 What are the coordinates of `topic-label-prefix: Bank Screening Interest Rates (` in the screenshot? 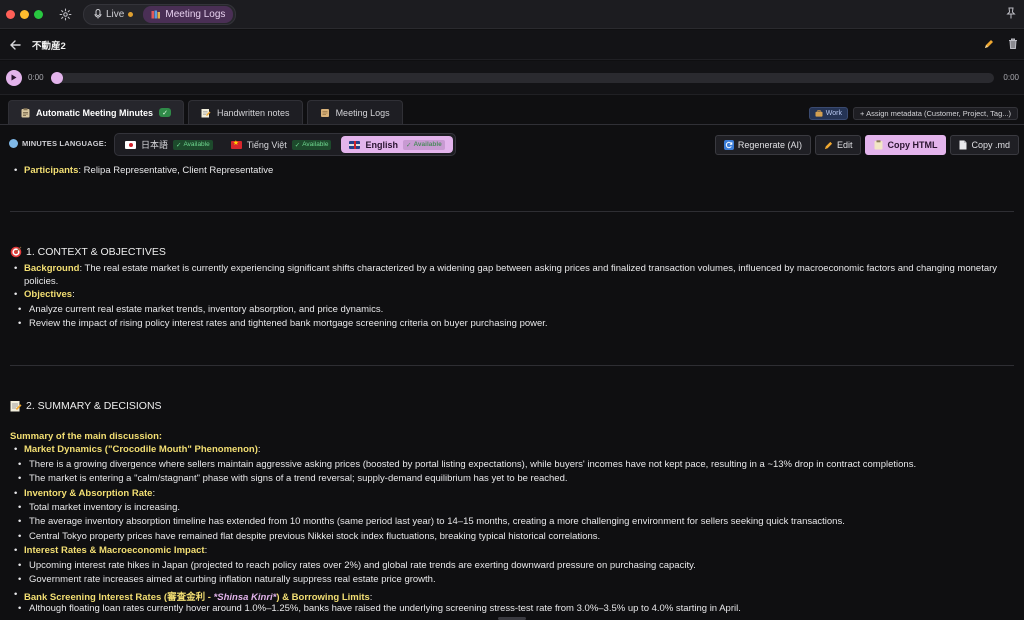 It's located at (96, 597).